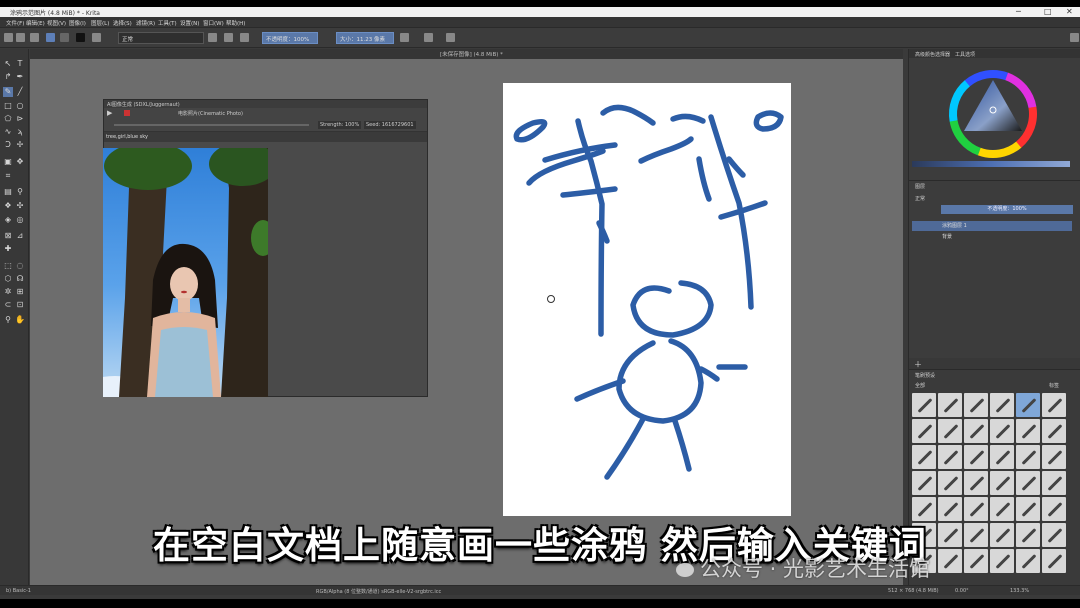  I want to click on tab-tool-options: 工具选项, so click(965, 54).